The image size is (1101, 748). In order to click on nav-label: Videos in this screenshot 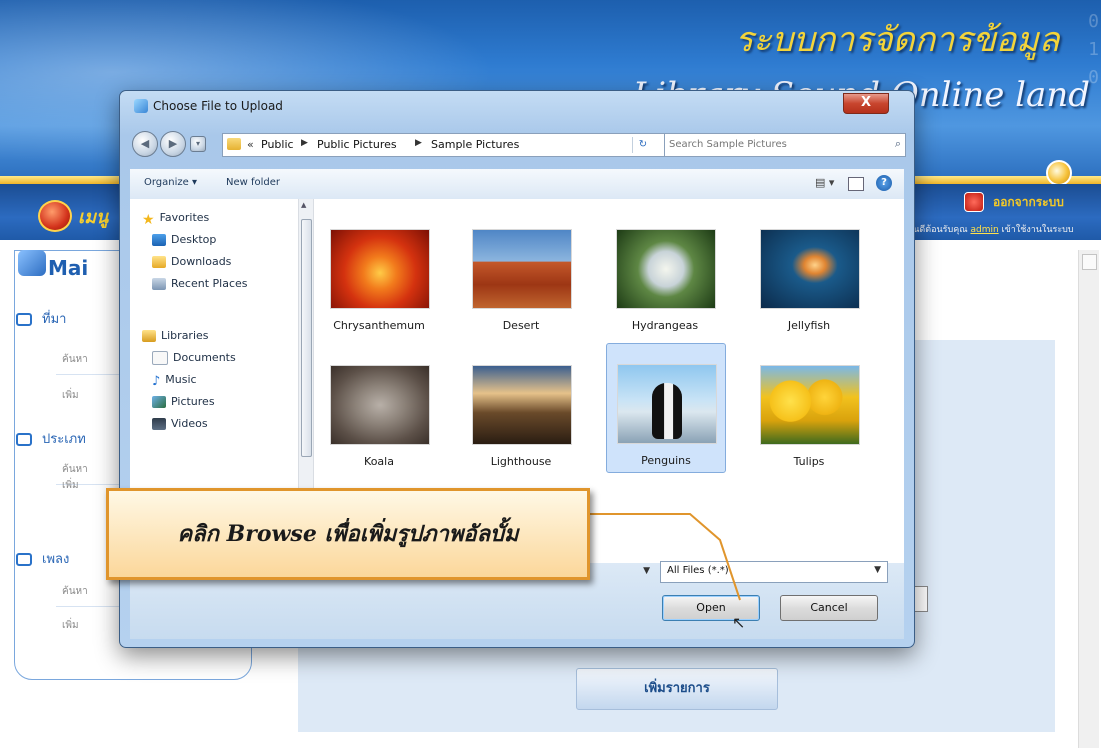, I will do `click(189, 423)`.